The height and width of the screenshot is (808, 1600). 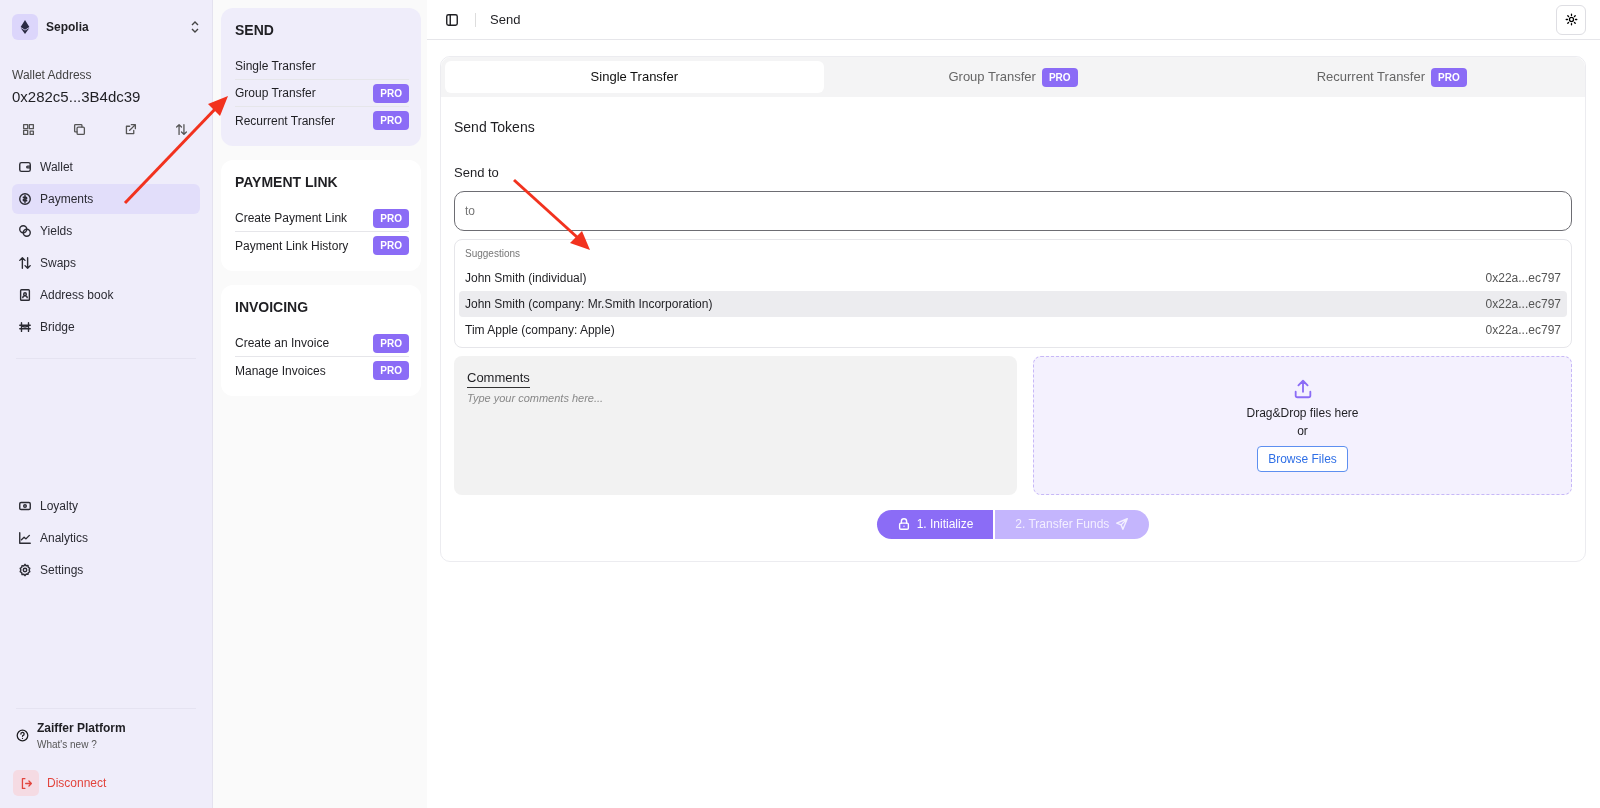 I want to click on lock-icon, so click(x=903, y=524).